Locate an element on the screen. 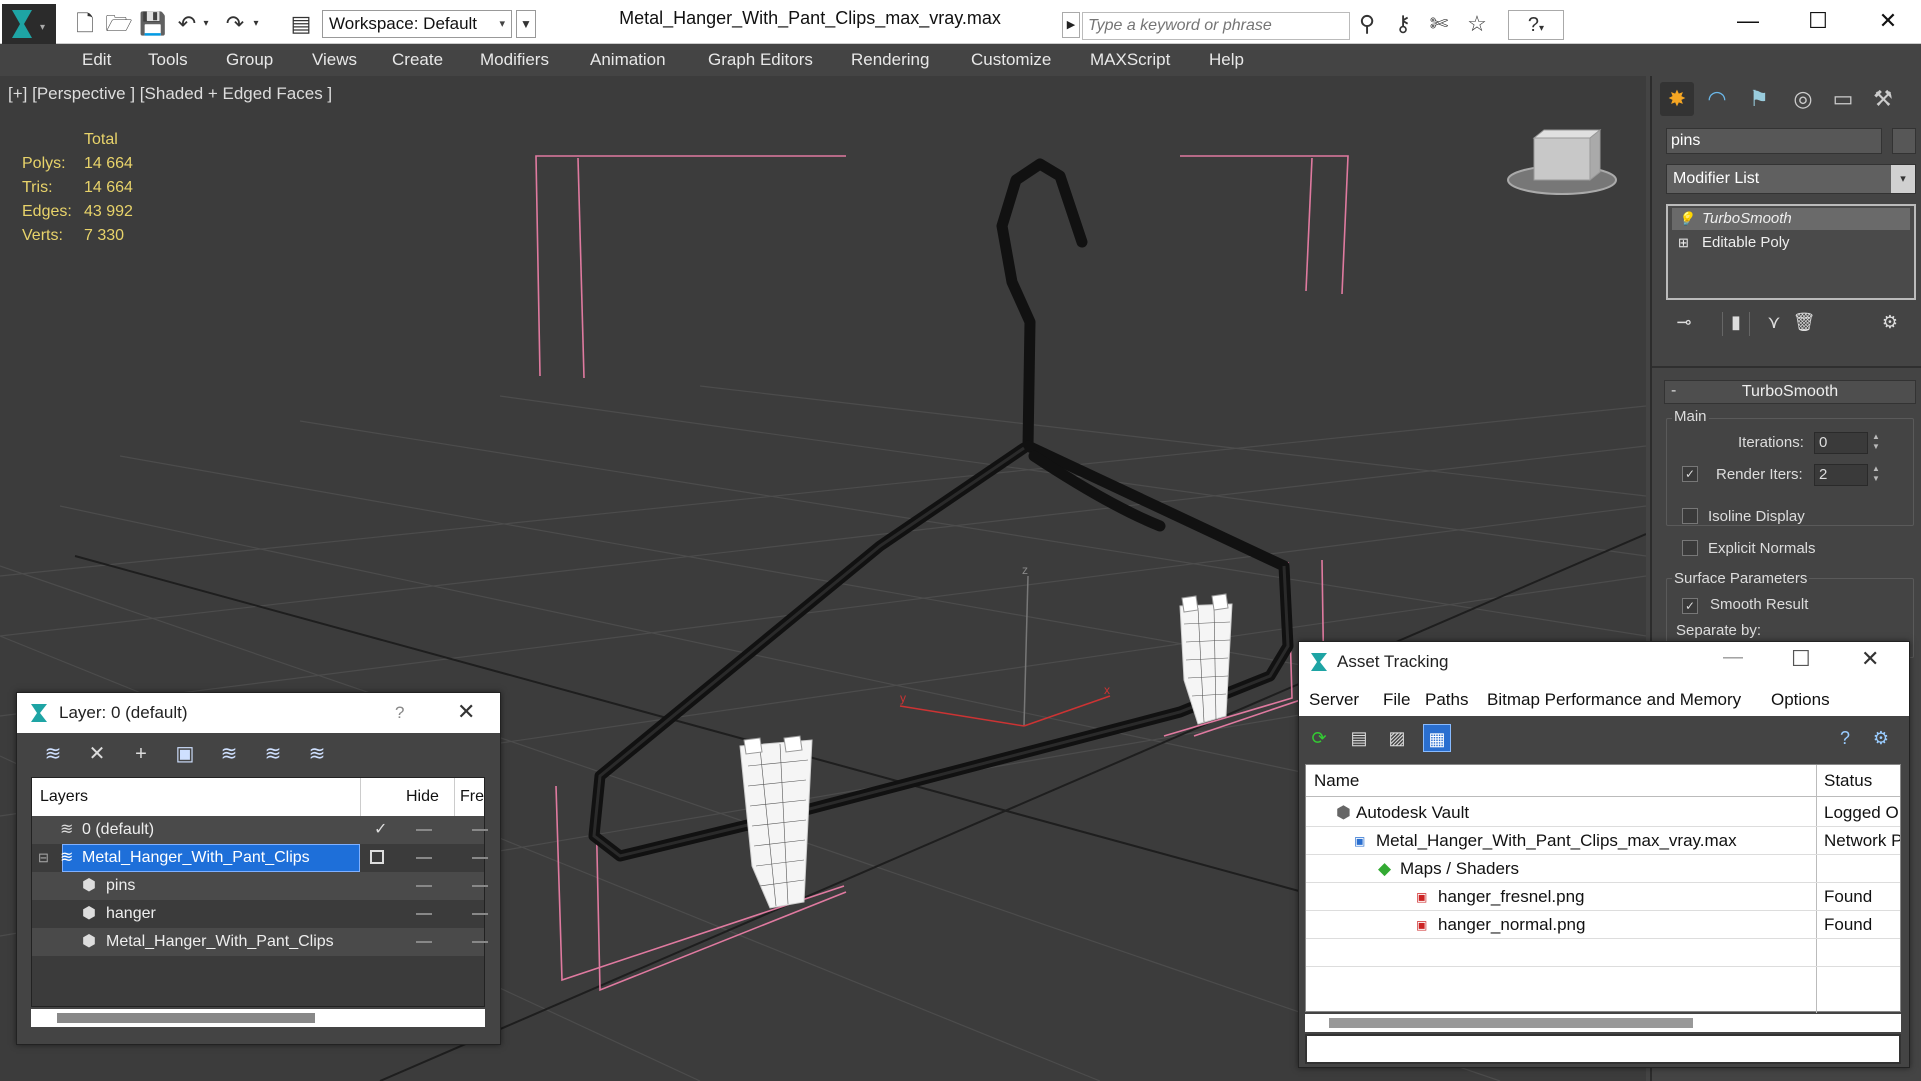 The image size is (1921, 1081). object-name-field: pins is located at coordinates (1774, 141).